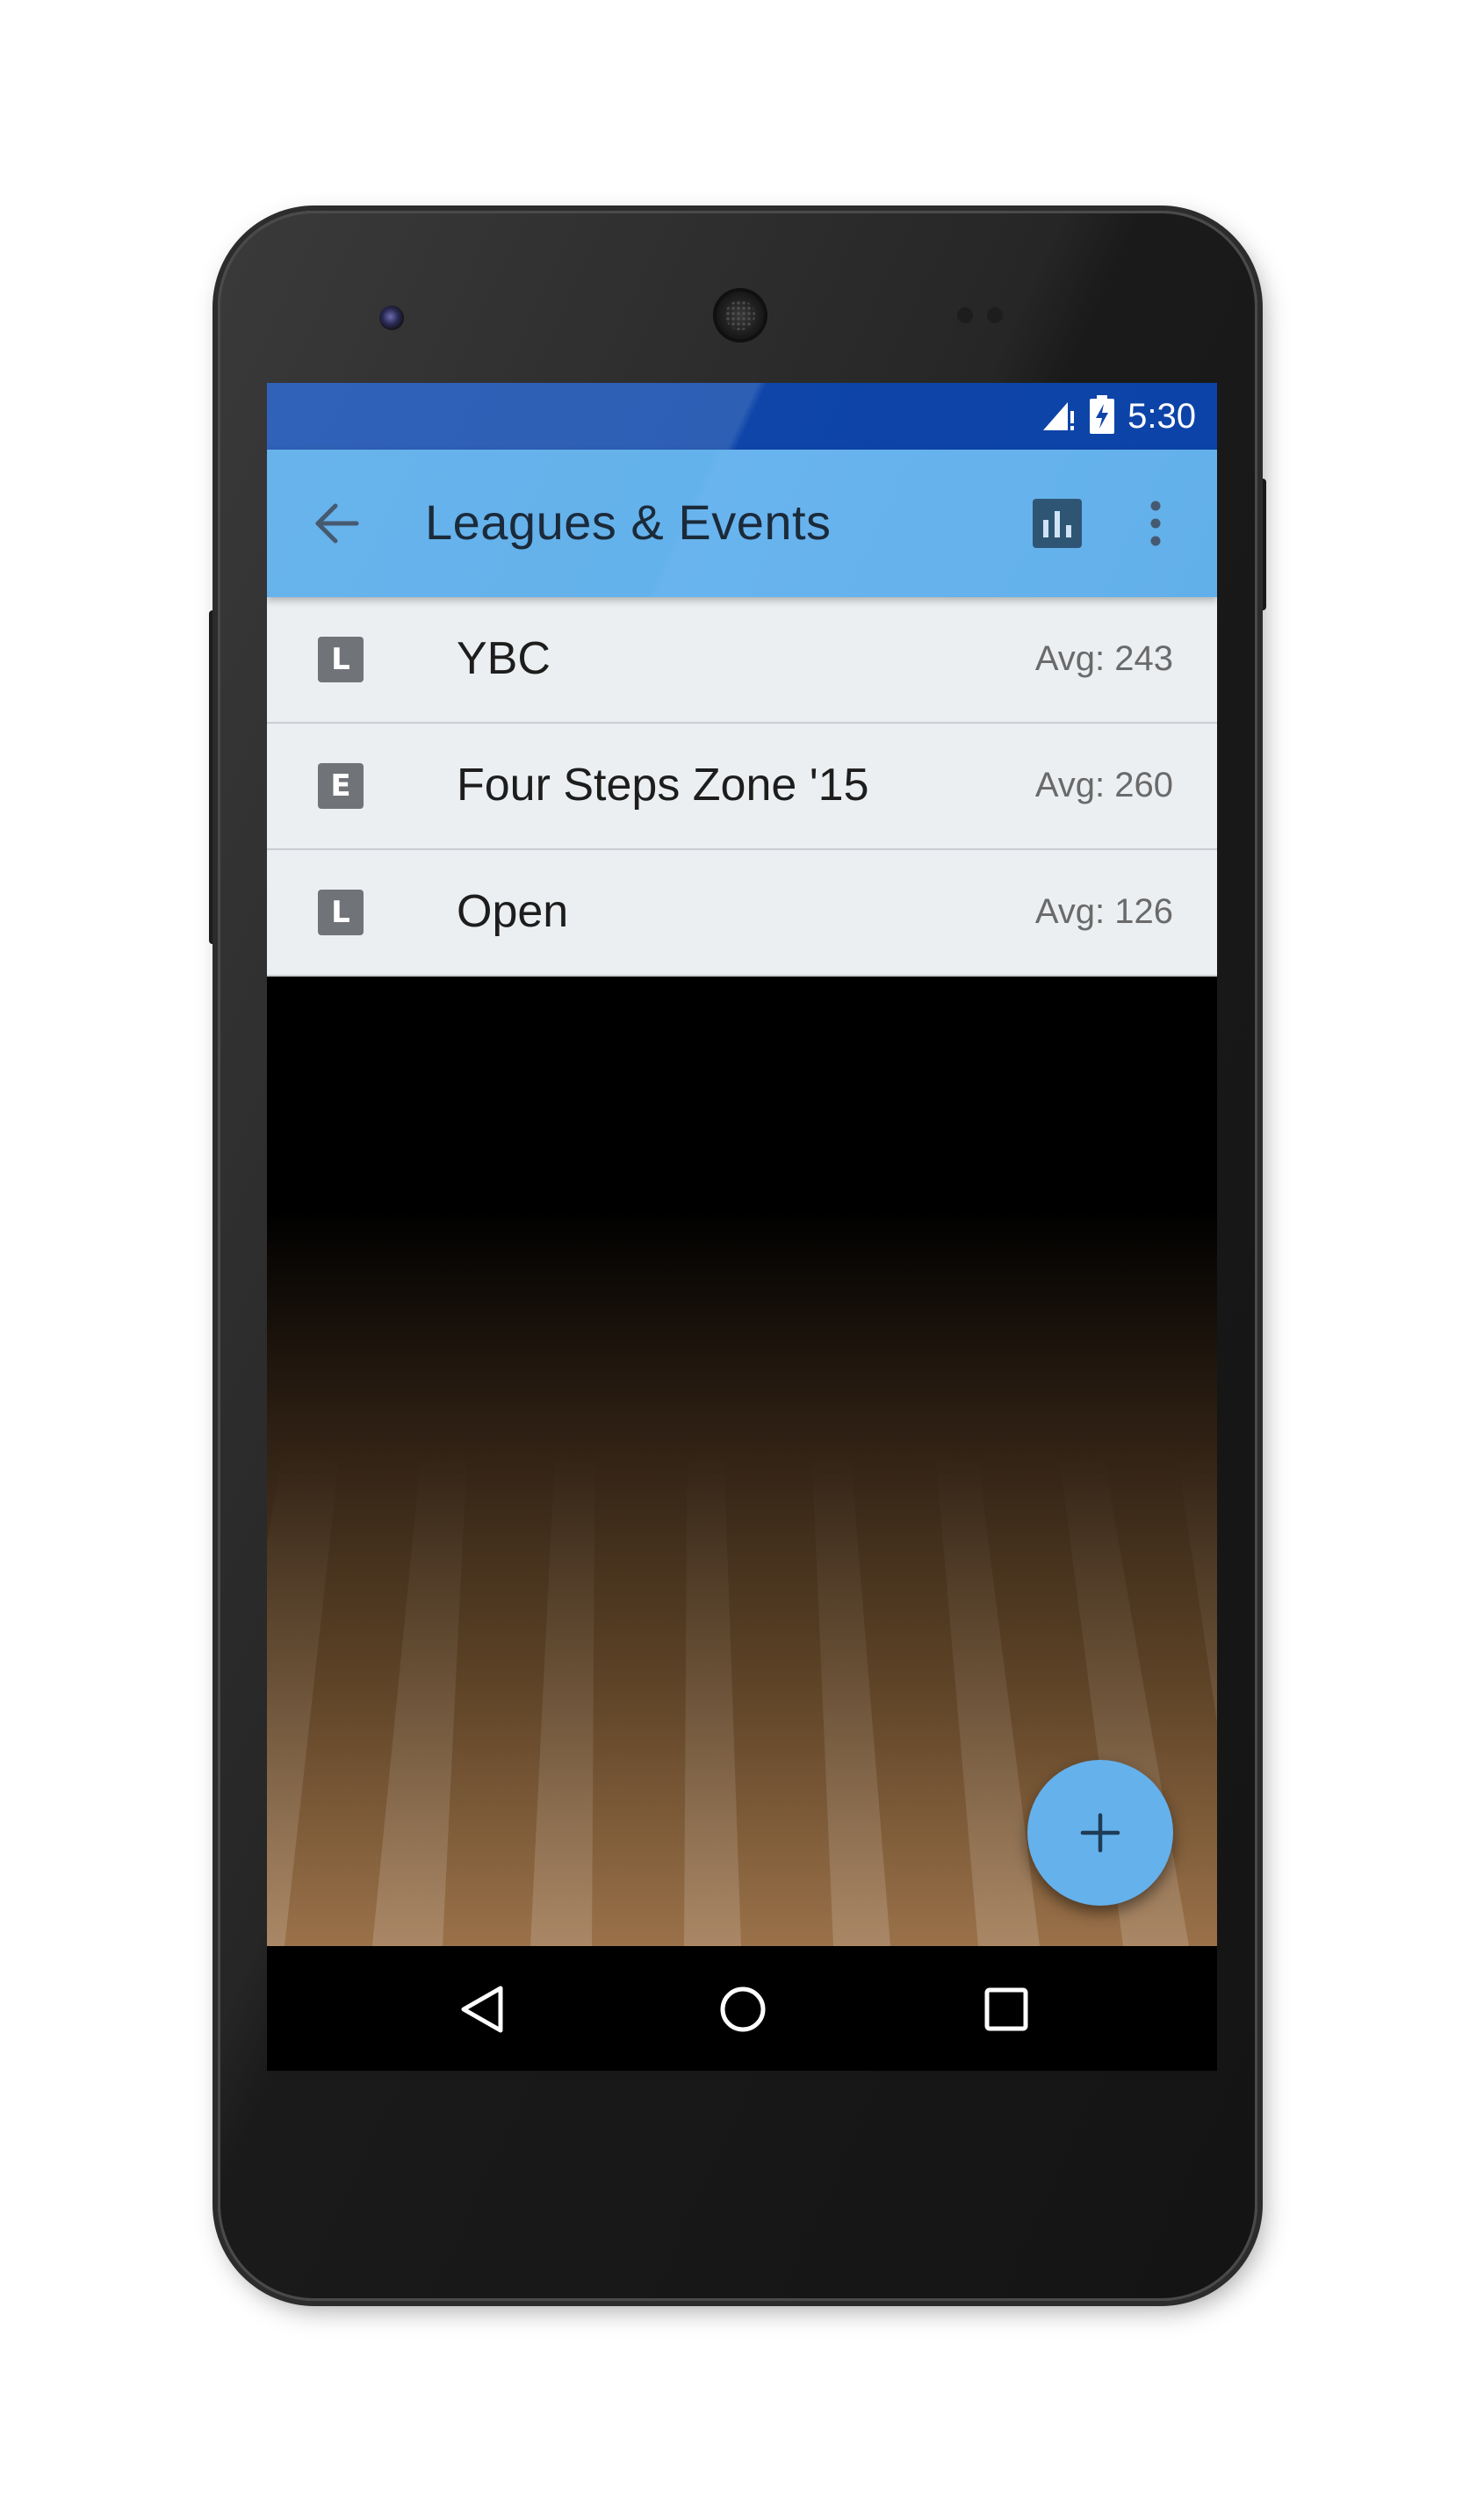  What do you see at coordinates (391, 318) in the screenshot?
I see `front-camera` at bounding box center [391, 318].